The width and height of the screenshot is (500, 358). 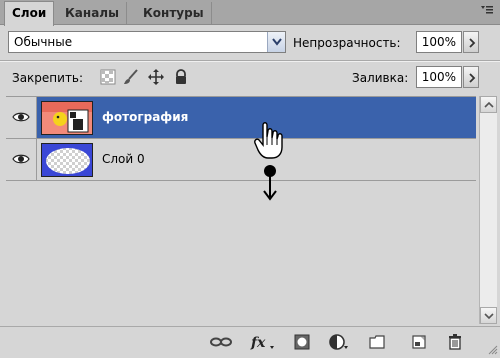 What do you see at coordinates (156, 77) in the screenshot?
I see `lock-move-icon` at bounding box center [156, 77].